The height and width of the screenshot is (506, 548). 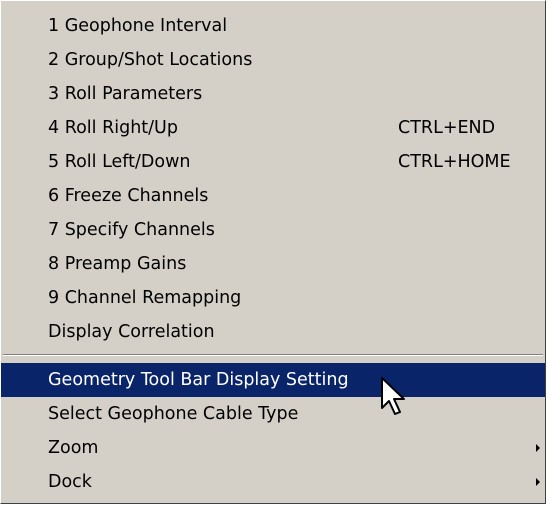 I want to click on menu-item-channel-remapping: 9 Channel Remapping, so click(x=273, y=298).